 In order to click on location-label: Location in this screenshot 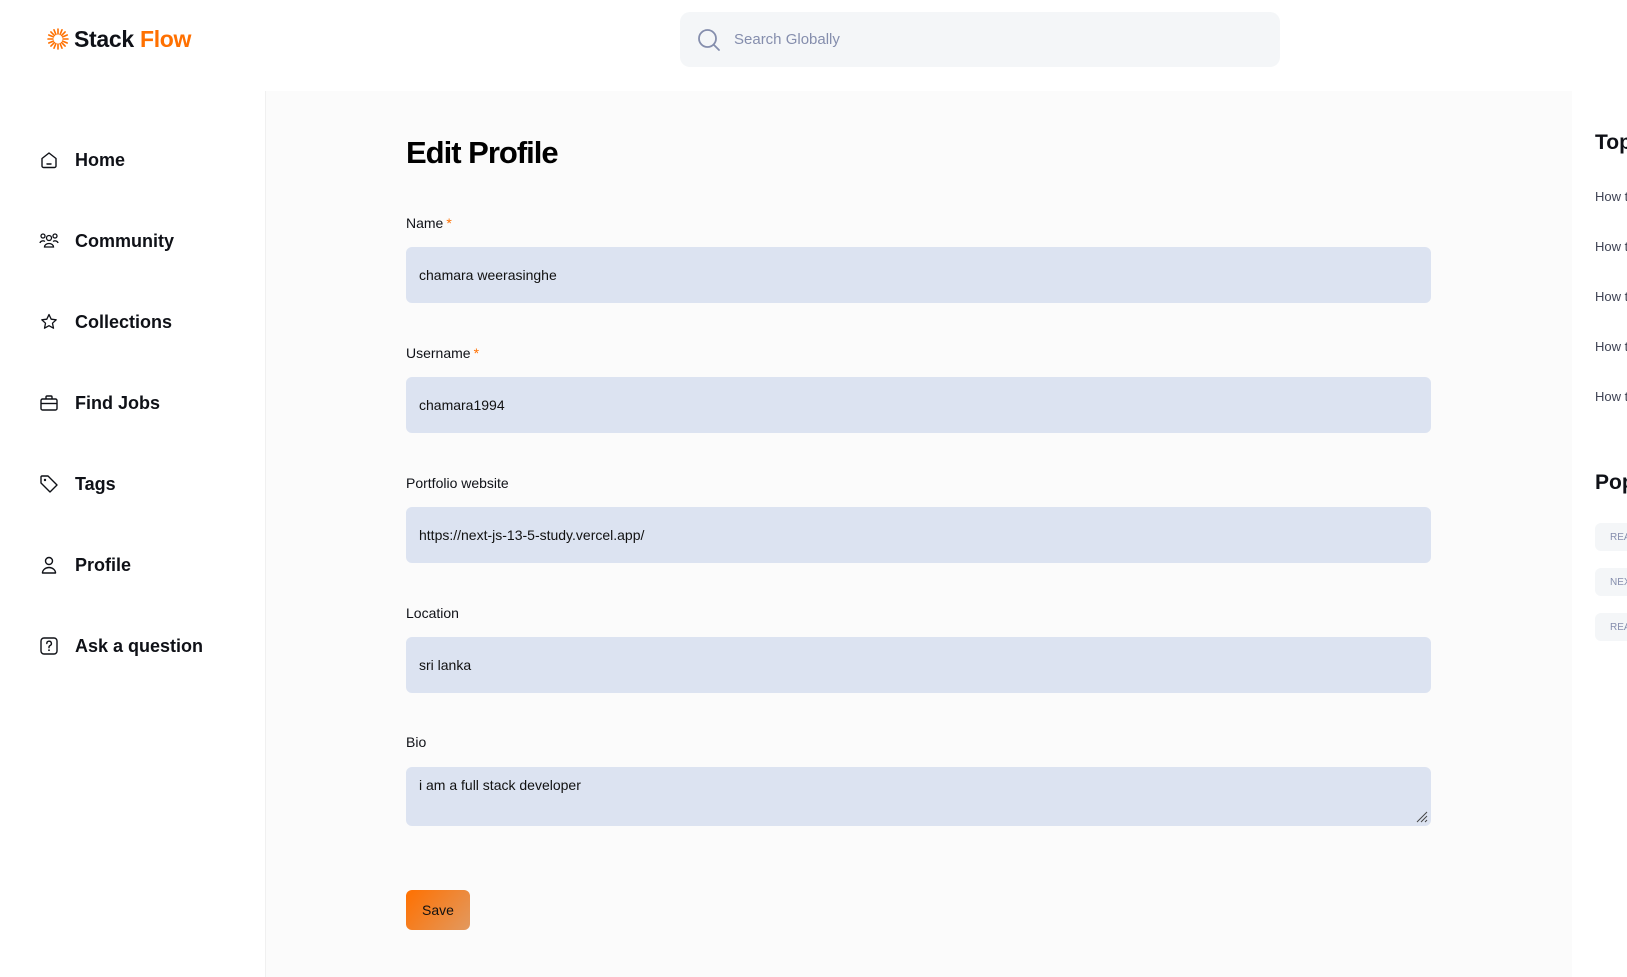, I will do `click(432, 613)`.